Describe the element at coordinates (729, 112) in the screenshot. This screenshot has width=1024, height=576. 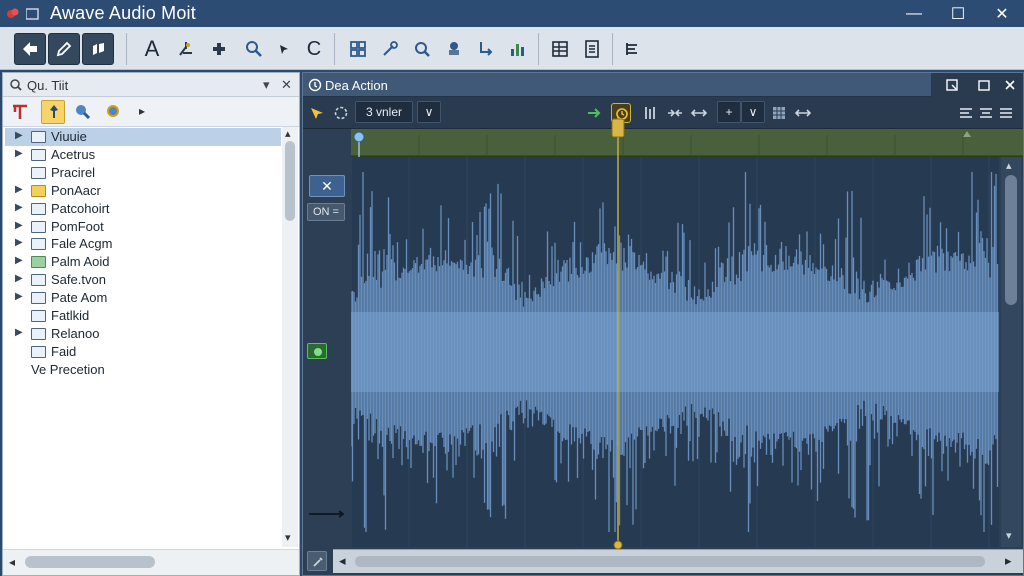
I see `add-button: +` at that location.